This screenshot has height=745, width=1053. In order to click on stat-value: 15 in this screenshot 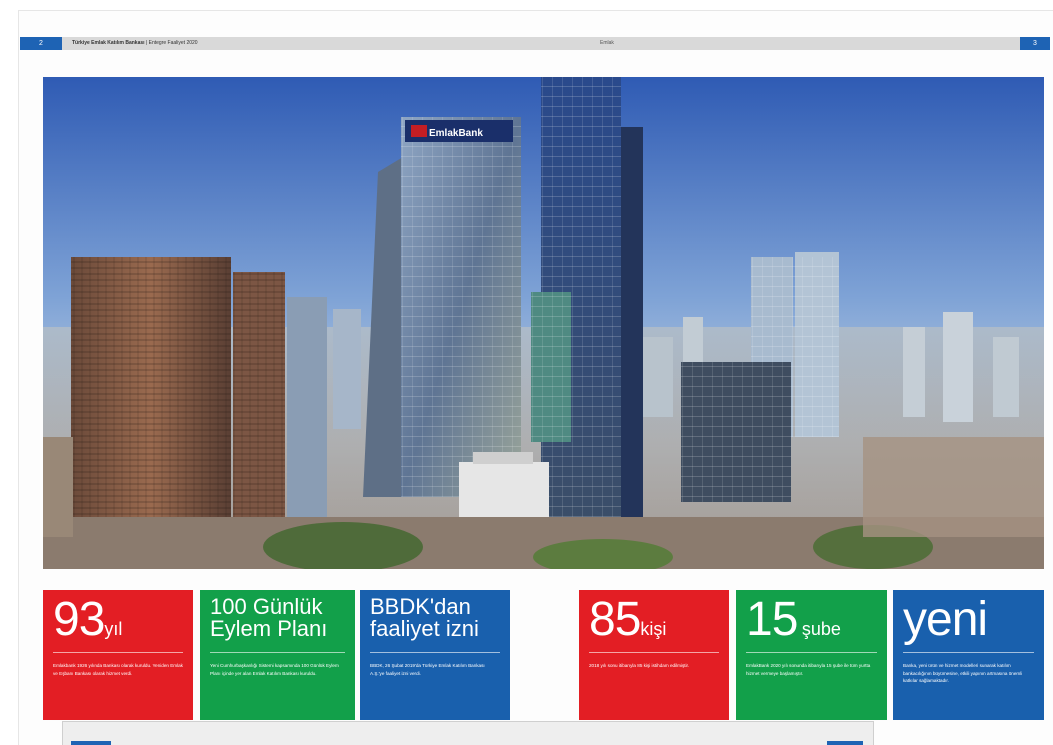, I will do `click(772, 619)`.